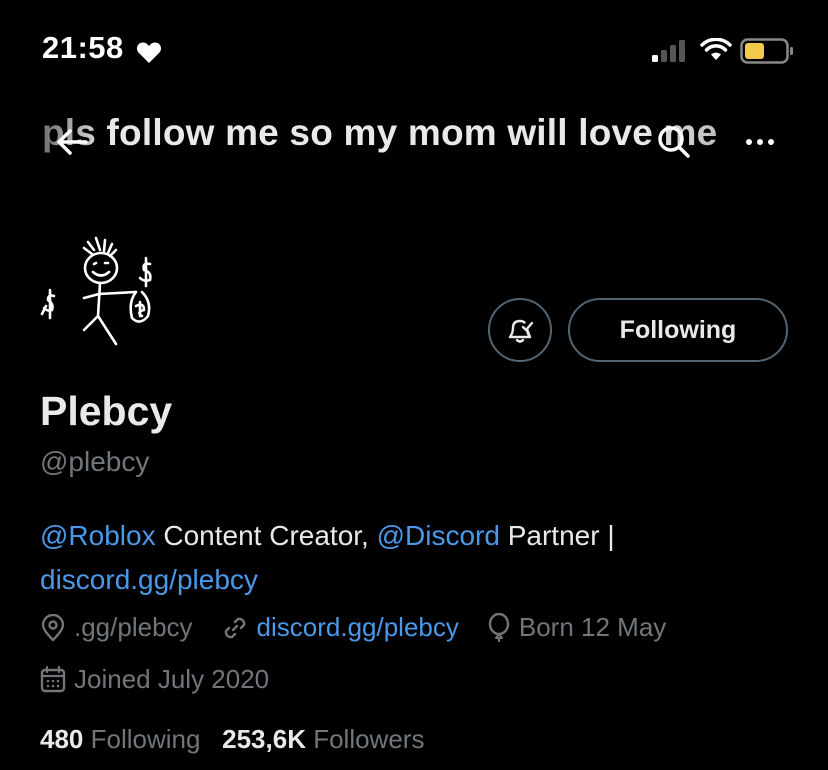  What do you see at coordinates (145, 739) in the screenshot?
I see `following-label: Following` at bounding box center [145, 739].